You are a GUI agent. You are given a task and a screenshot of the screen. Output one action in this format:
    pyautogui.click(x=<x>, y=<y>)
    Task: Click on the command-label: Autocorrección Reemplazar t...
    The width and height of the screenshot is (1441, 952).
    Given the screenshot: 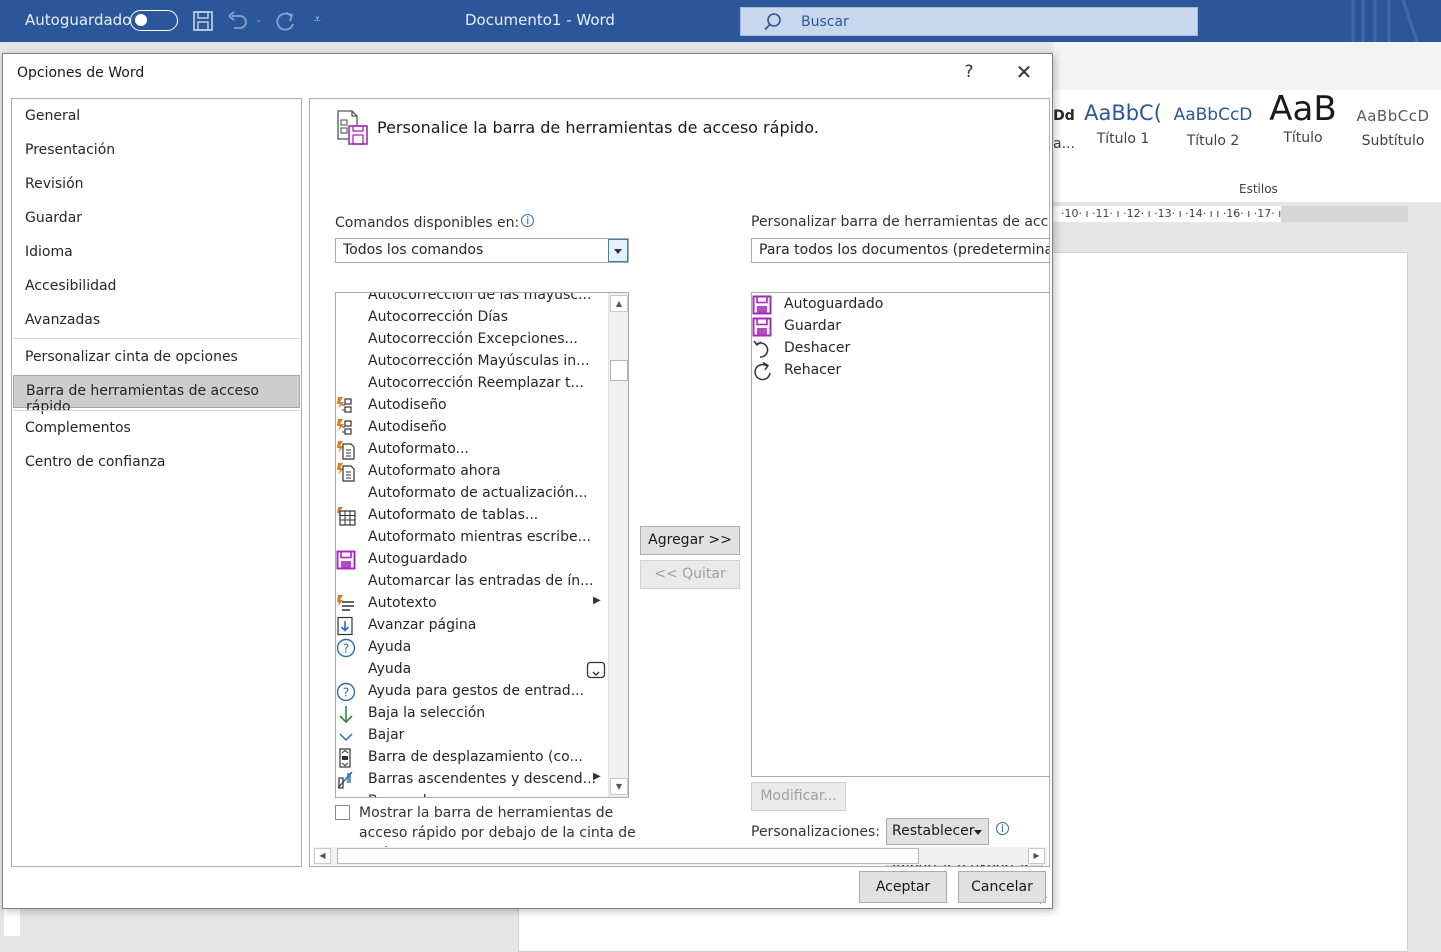 What is the action you would take?
    pyautogui.click(x=476, y=383)
    